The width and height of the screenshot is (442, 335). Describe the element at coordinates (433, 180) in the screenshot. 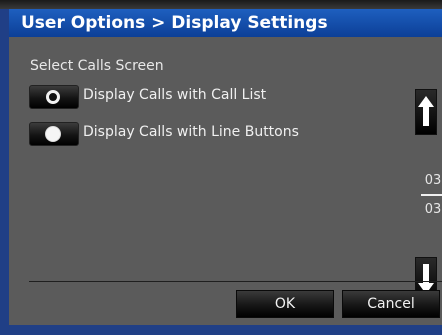

I see `page-current: 03` at that location.